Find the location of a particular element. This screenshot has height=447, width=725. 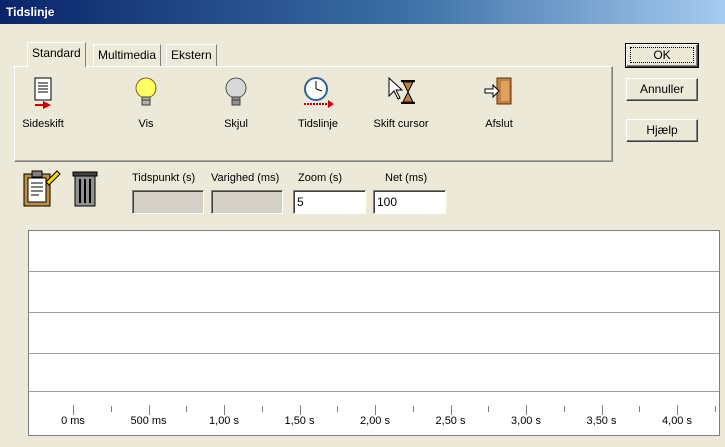

ok-button: OK is located at coordinates (662, 55).